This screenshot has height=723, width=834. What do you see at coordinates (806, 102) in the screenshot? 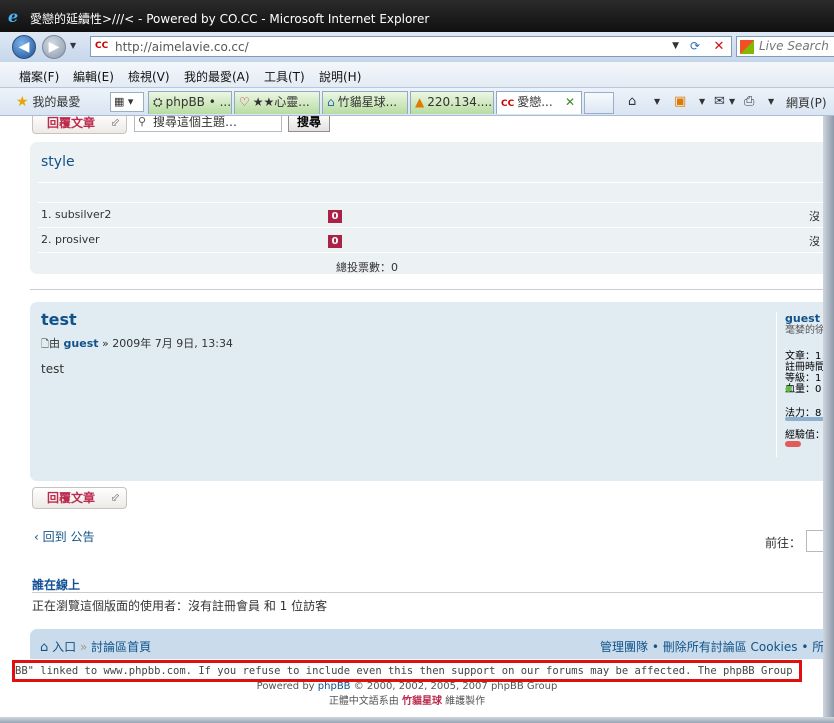
I see `page-menu-button: 網頁(P)` at bounding box center [806, 102].